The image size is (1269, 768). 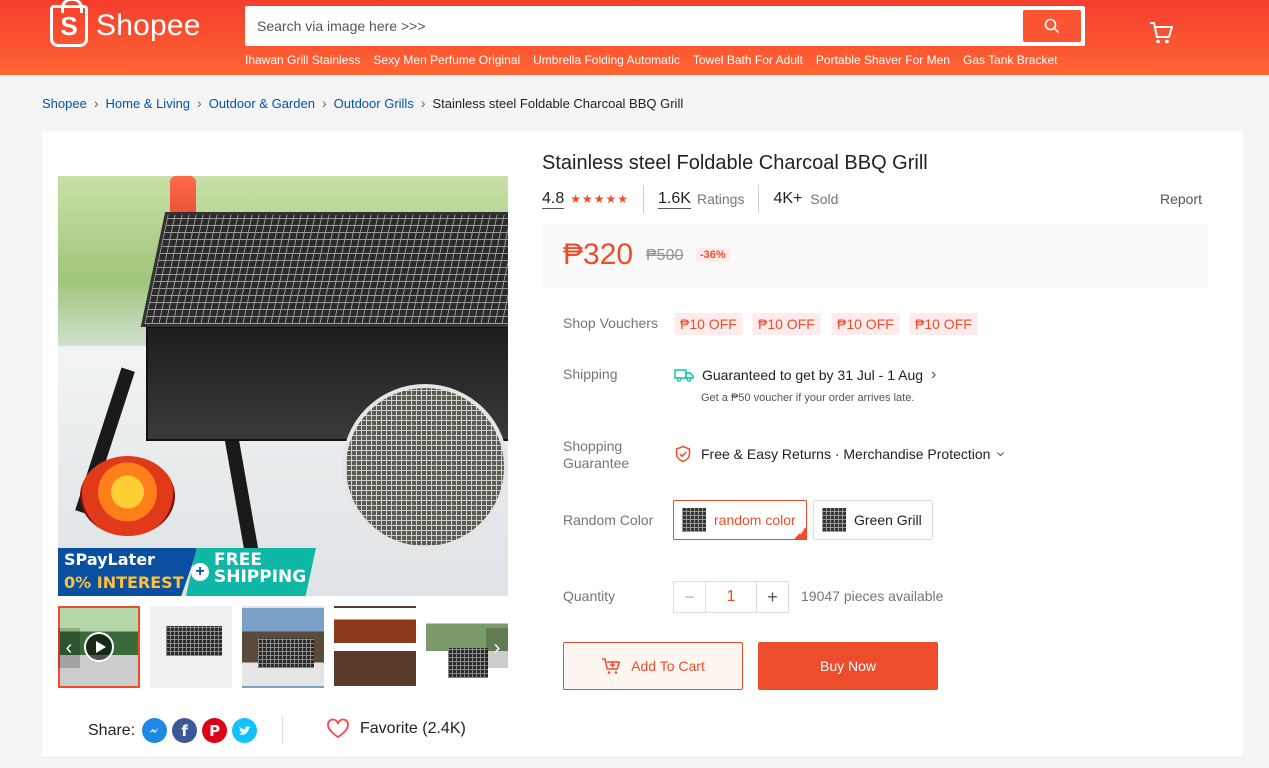 I want to click on variant-green-grill: Green Grill, so click(x=873, y=520).